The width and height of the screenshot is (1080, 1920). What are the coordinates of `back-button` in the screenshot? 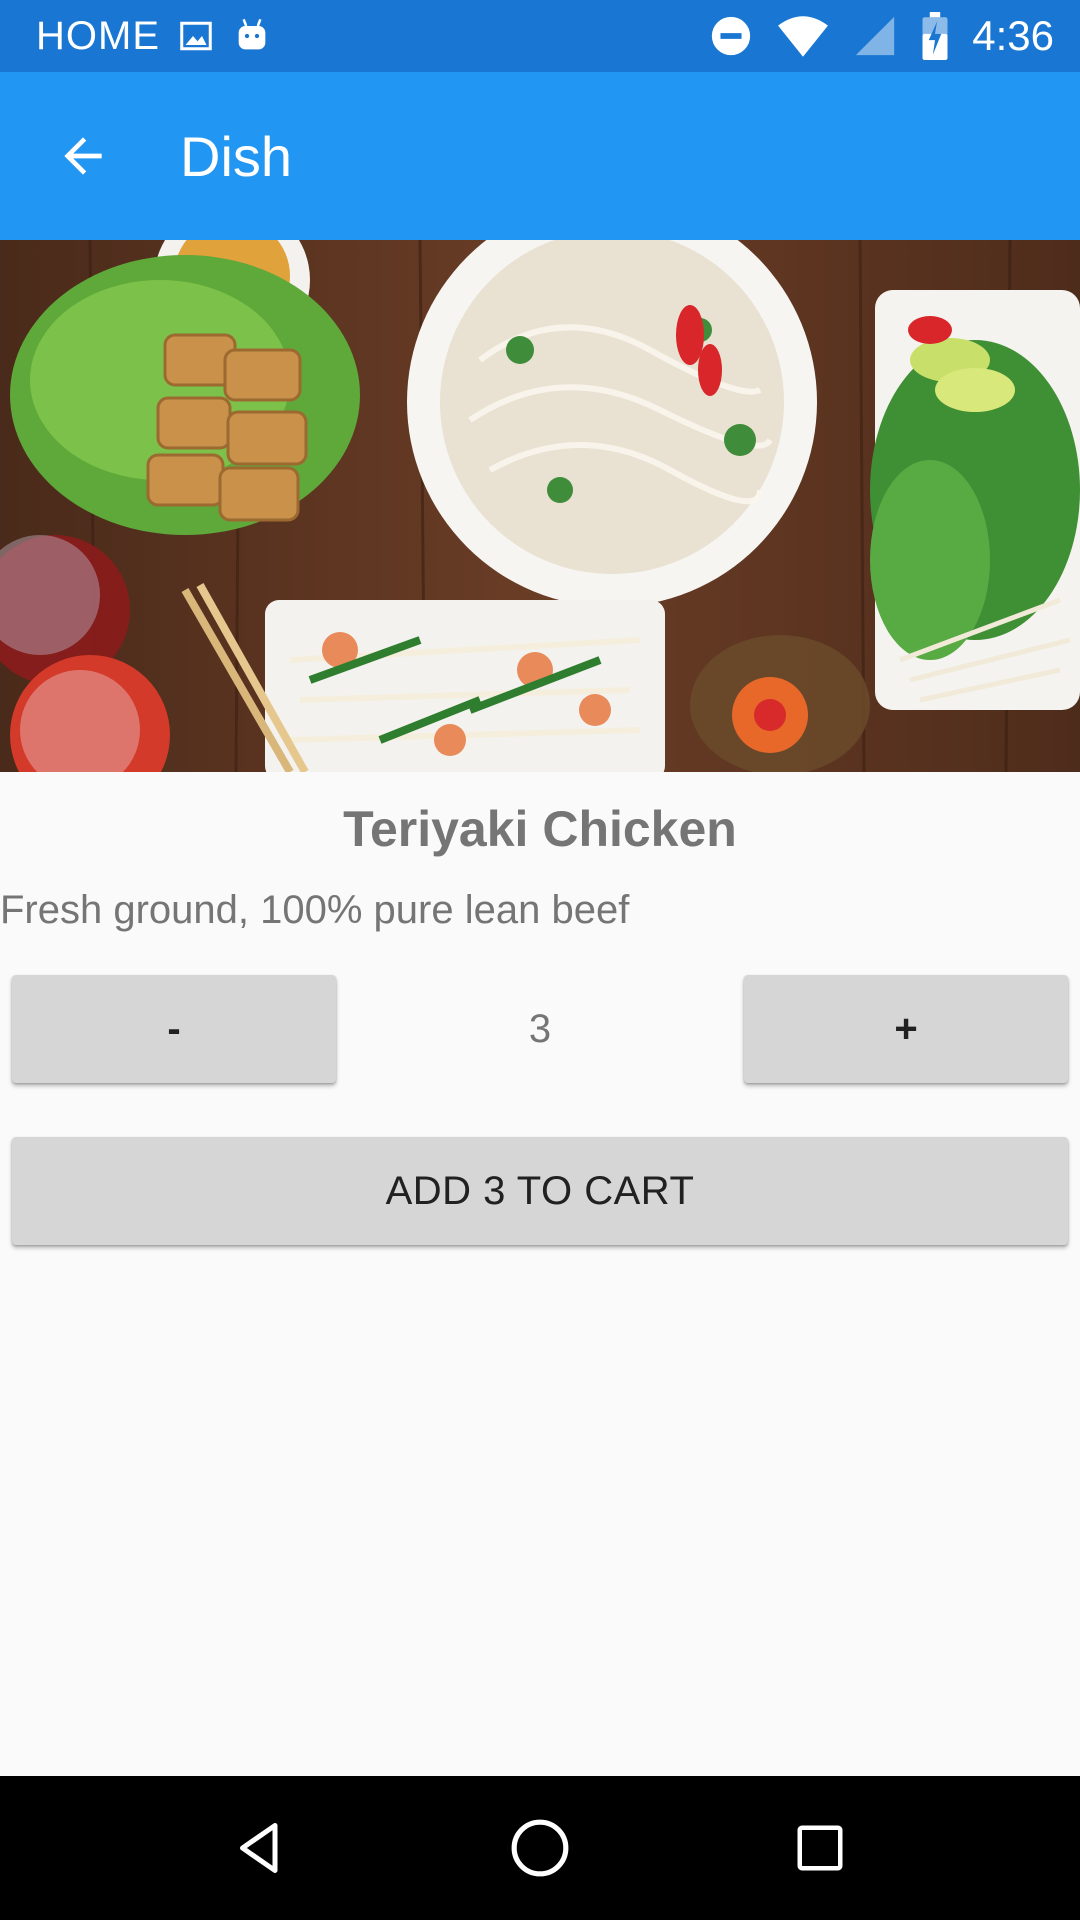 It's located at (83, 156).